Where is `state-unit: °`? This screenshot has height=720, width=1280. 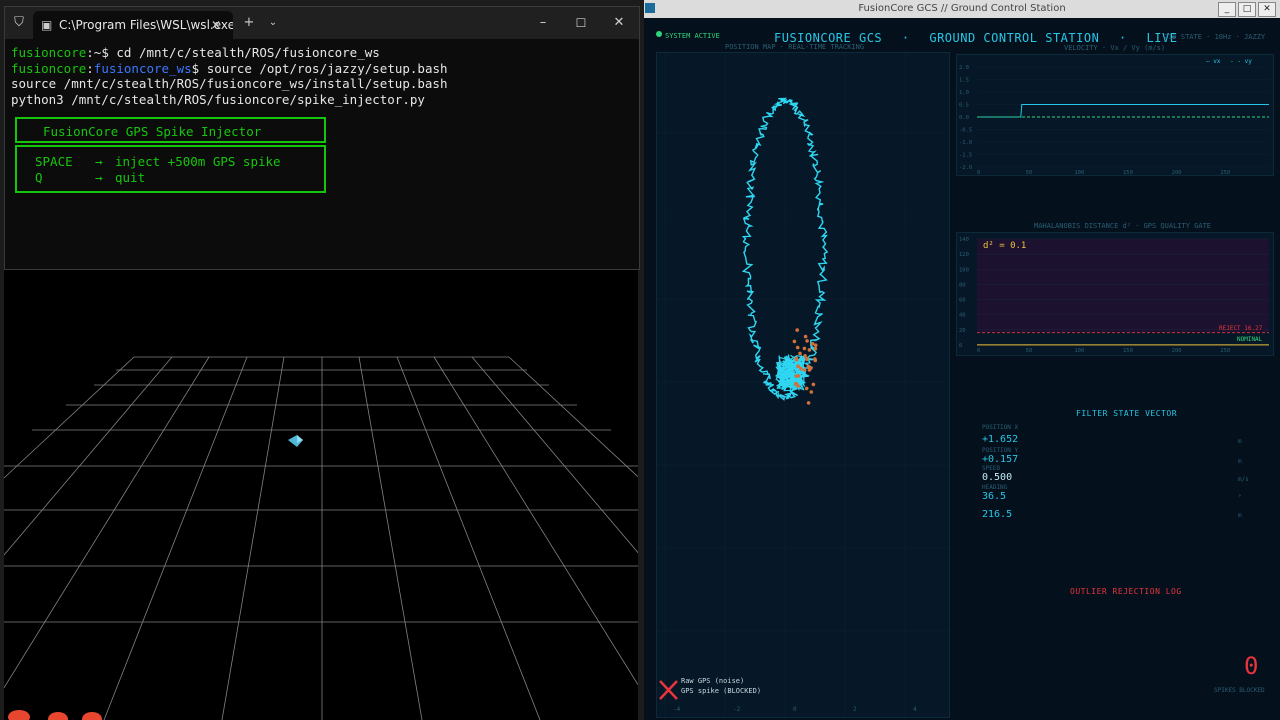 state-unit: ° is located at coordinates (1240, 497).